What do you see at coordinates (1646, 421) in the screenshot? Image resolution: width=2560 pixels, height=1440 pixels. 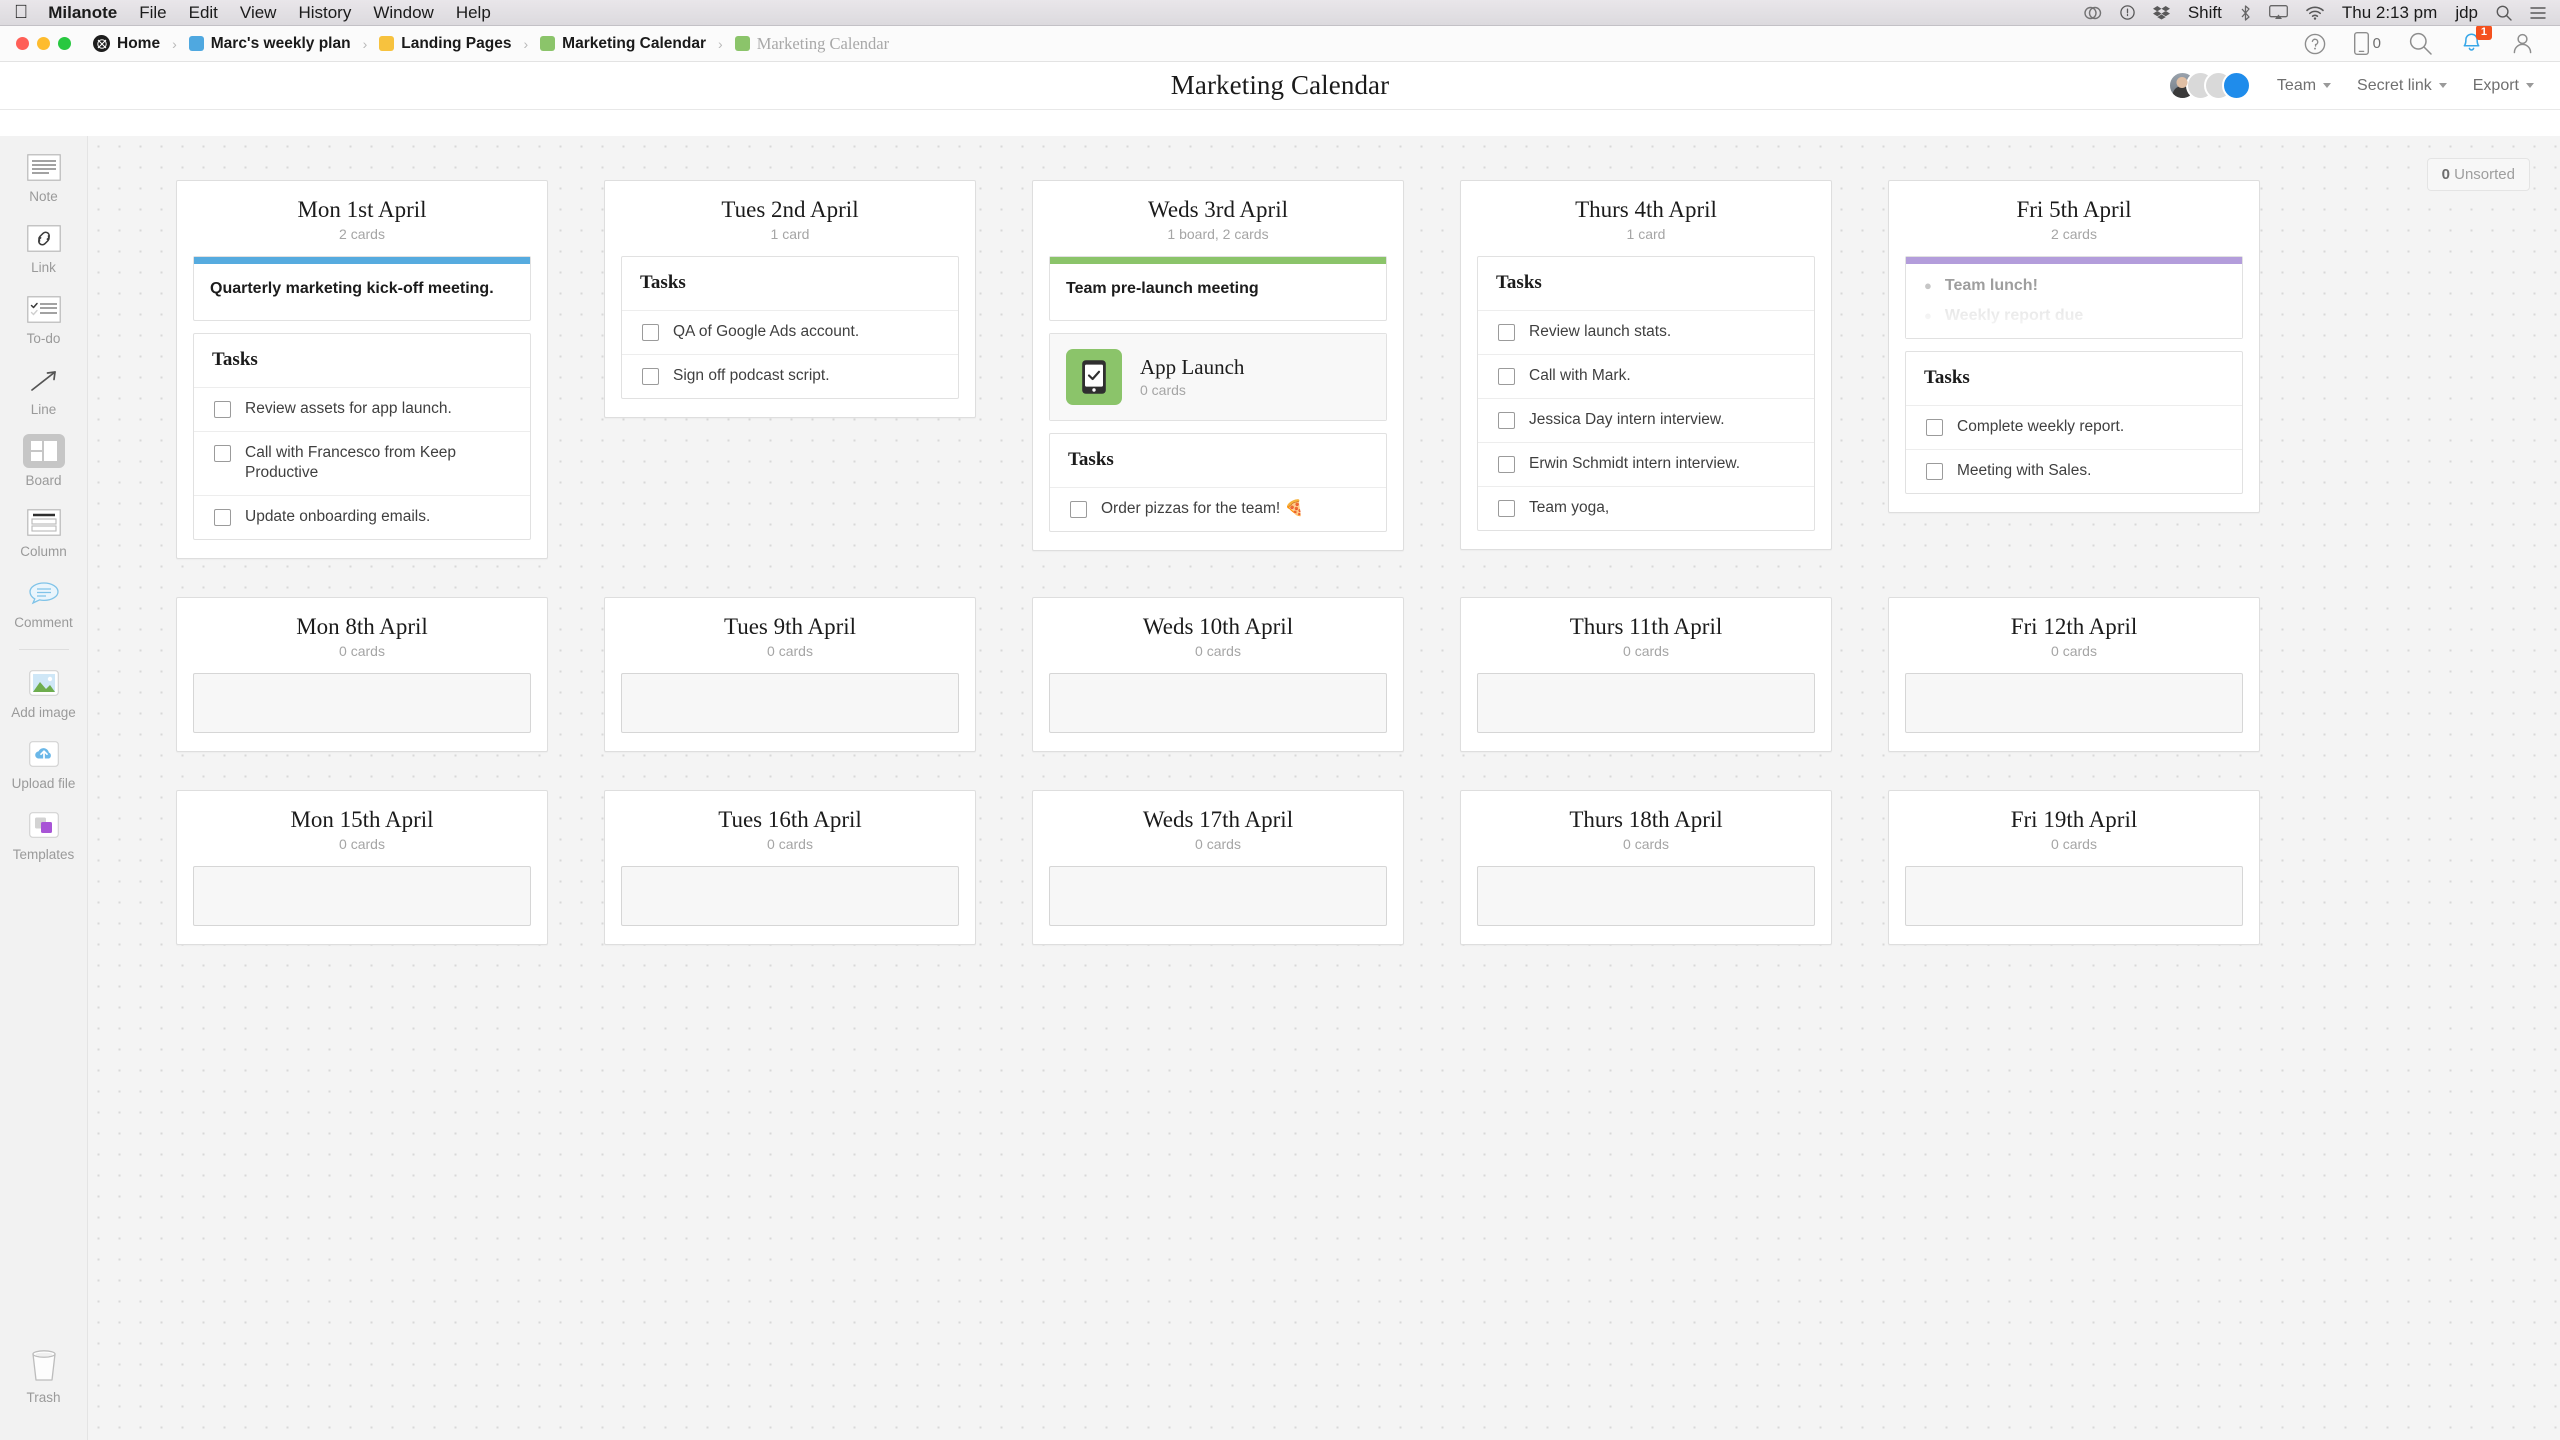 I see `todo-item: Jessica Day intern interview.` at bounding box center [1646, 421].